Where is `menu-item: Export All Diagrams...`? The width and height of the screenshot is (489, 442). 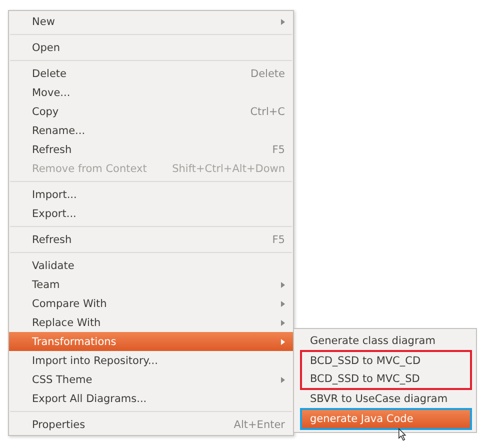
menu-item: Export All Diagrams... is located at coordinates (151, 398).